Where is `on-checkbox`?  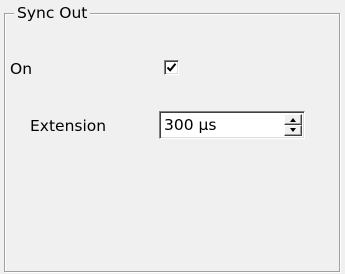 on-checkbox is located at coordinates (171, 67).